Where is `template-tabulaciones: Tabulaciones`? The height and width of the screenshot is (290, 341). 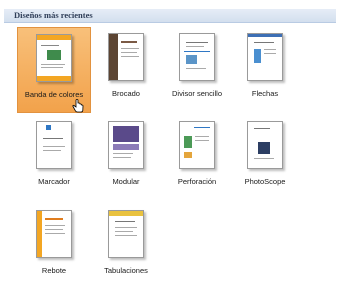
template-tabulaciones: Tabulaciones is located at coordinates (126, 247).